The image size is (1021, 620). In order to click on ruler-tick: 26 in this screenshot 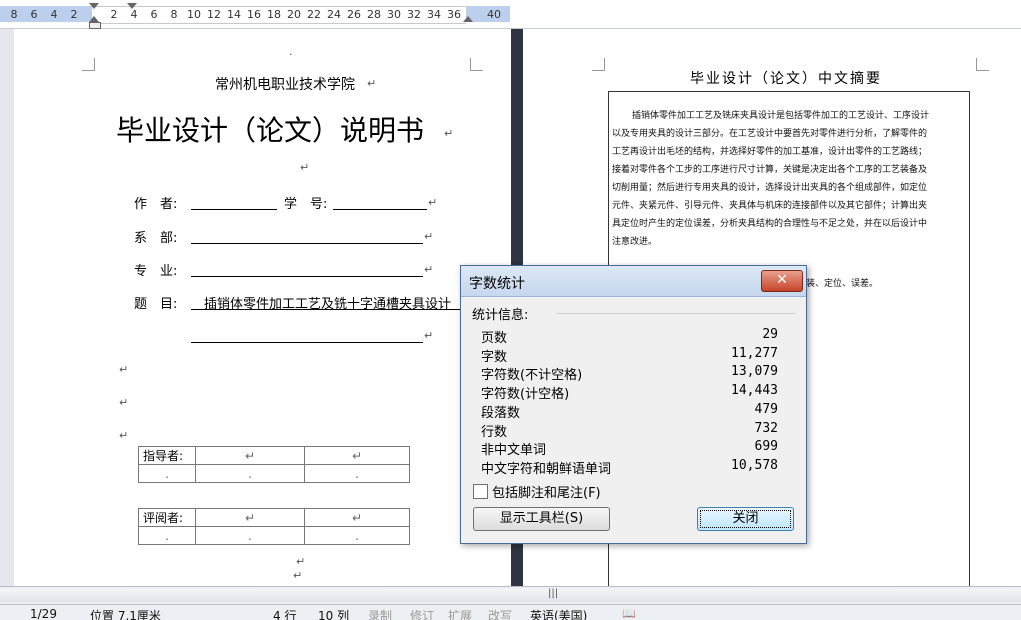, I will do `click(354, 14)`.